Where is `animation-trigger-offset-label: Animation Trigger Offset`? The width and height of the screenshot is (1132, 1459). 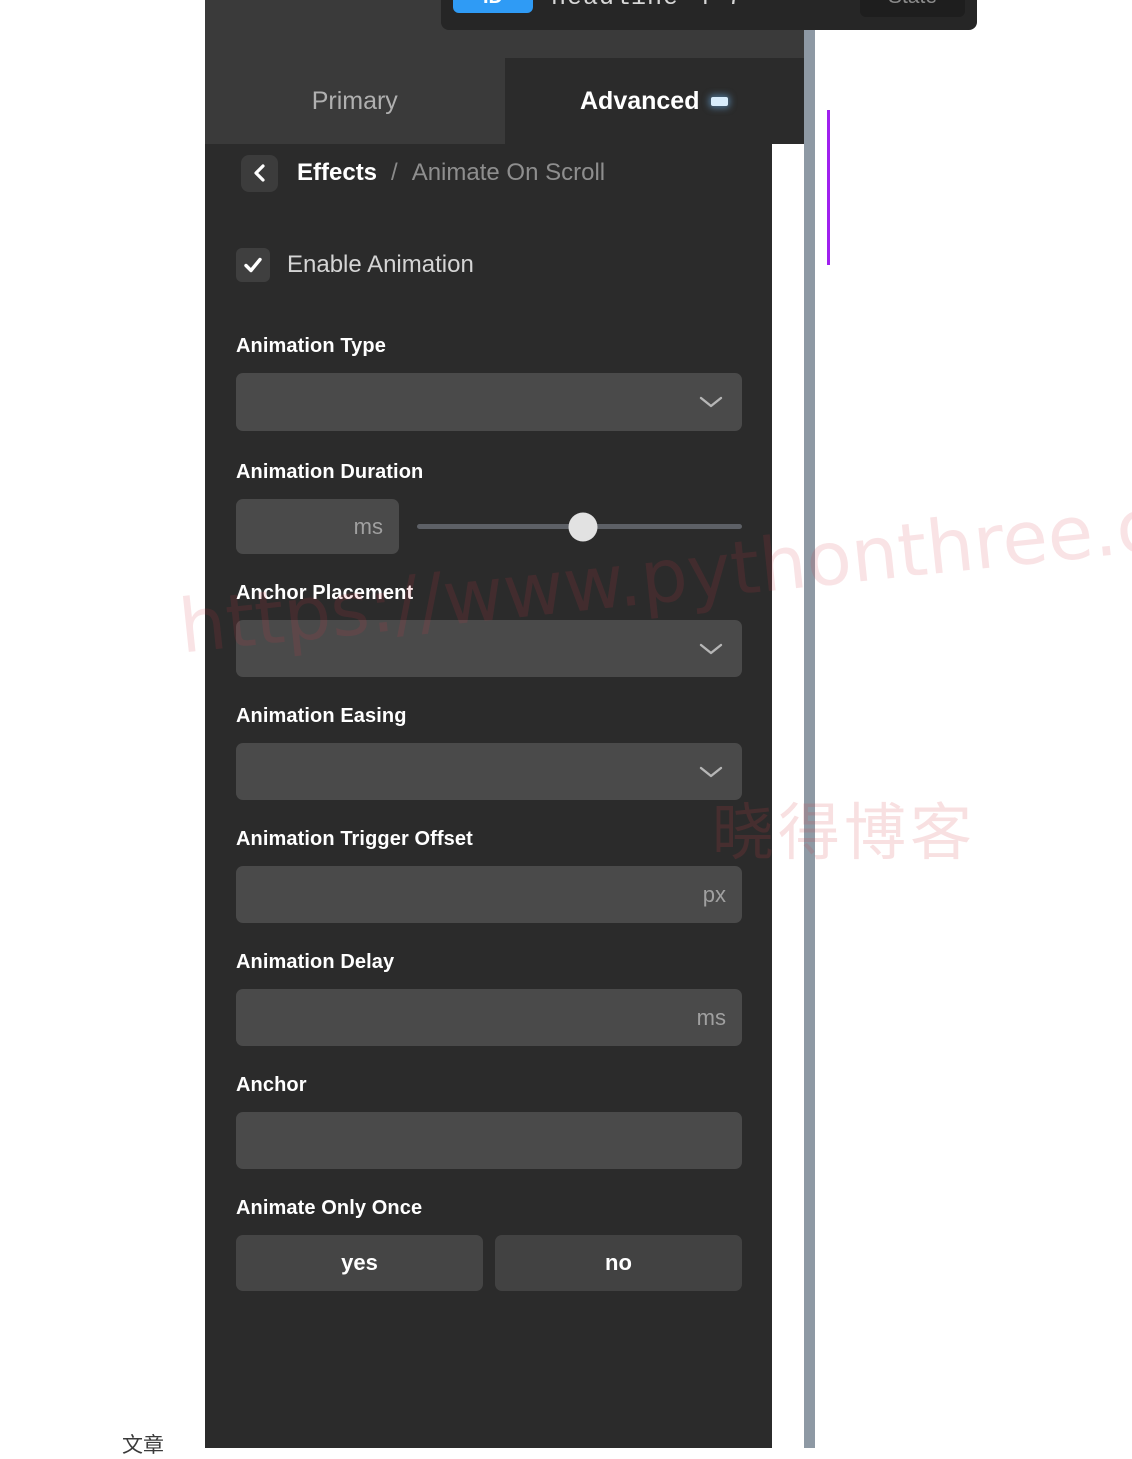 animation-trigger-offset-label: Animation Trigger Offset is located at coordinates (354, 839).